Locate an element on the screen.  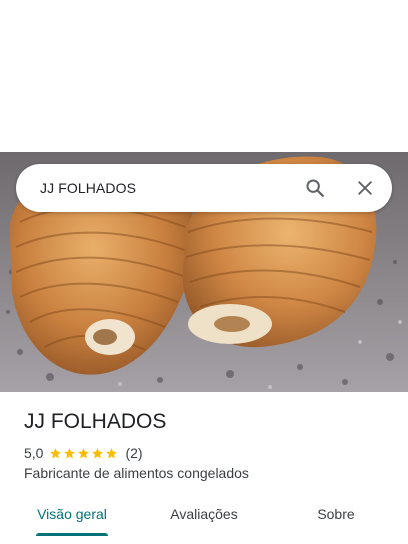
place-title: JJ FOLHADOS is located at coordinates (95, 421).